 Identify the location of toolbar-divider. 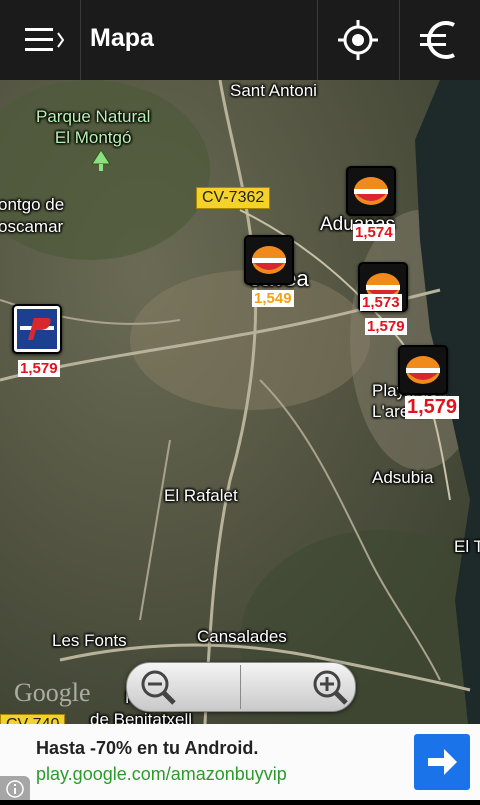
(80, 40).